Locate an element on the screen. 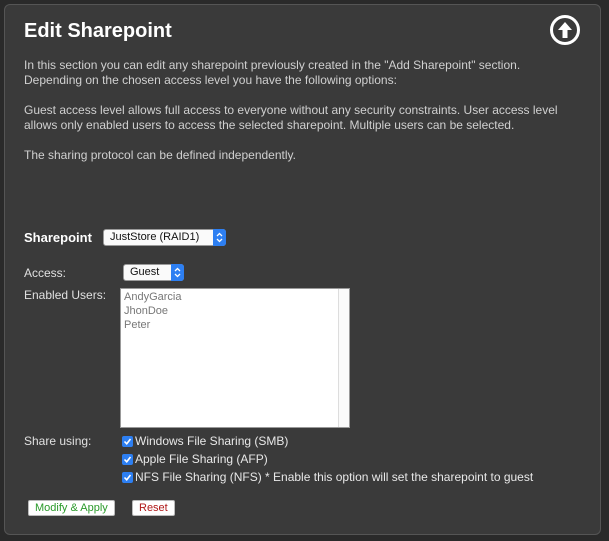 The height and width of the screenshot is (541, 609). afp-option: Apple File Sharing (AFP) is located at coordinates (195, 459).